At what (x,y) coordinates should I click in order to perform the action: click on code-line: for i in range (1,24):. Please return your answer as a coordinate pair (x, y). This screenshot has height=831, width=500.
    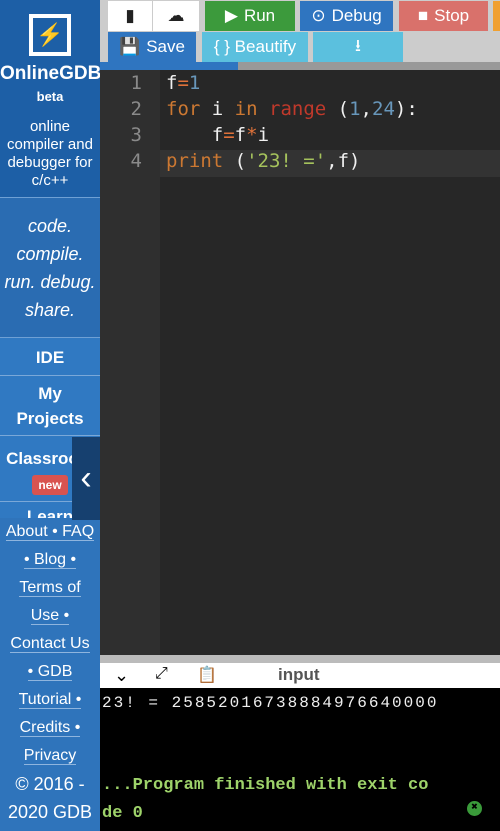
    Looking at the image, I should click on (292, 109).